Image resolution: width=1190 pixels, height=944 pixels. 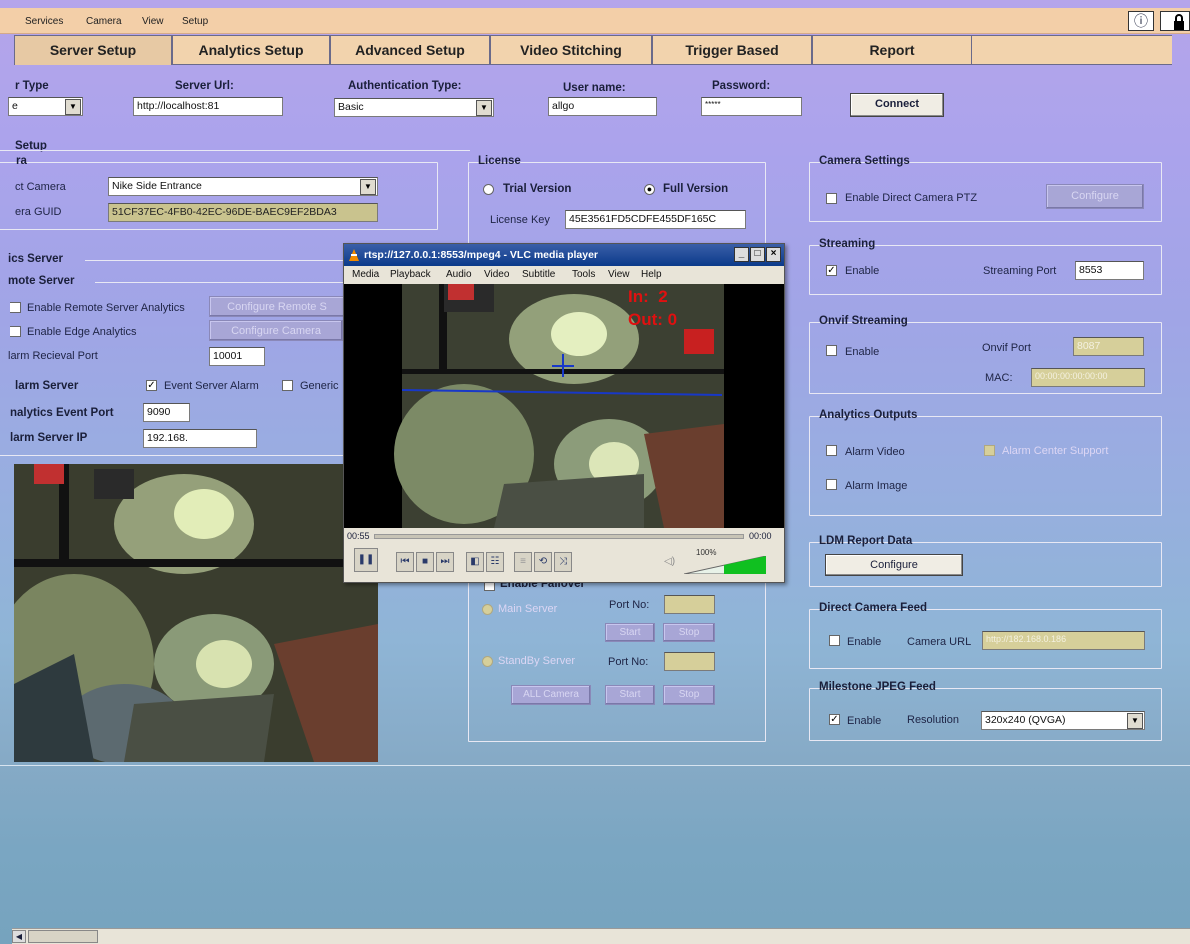 What do you see at coordinates (410, 50) in the screenshot?
I see `tab-advanced-setup: Advanced Setup` at bounding box center [410, 50].